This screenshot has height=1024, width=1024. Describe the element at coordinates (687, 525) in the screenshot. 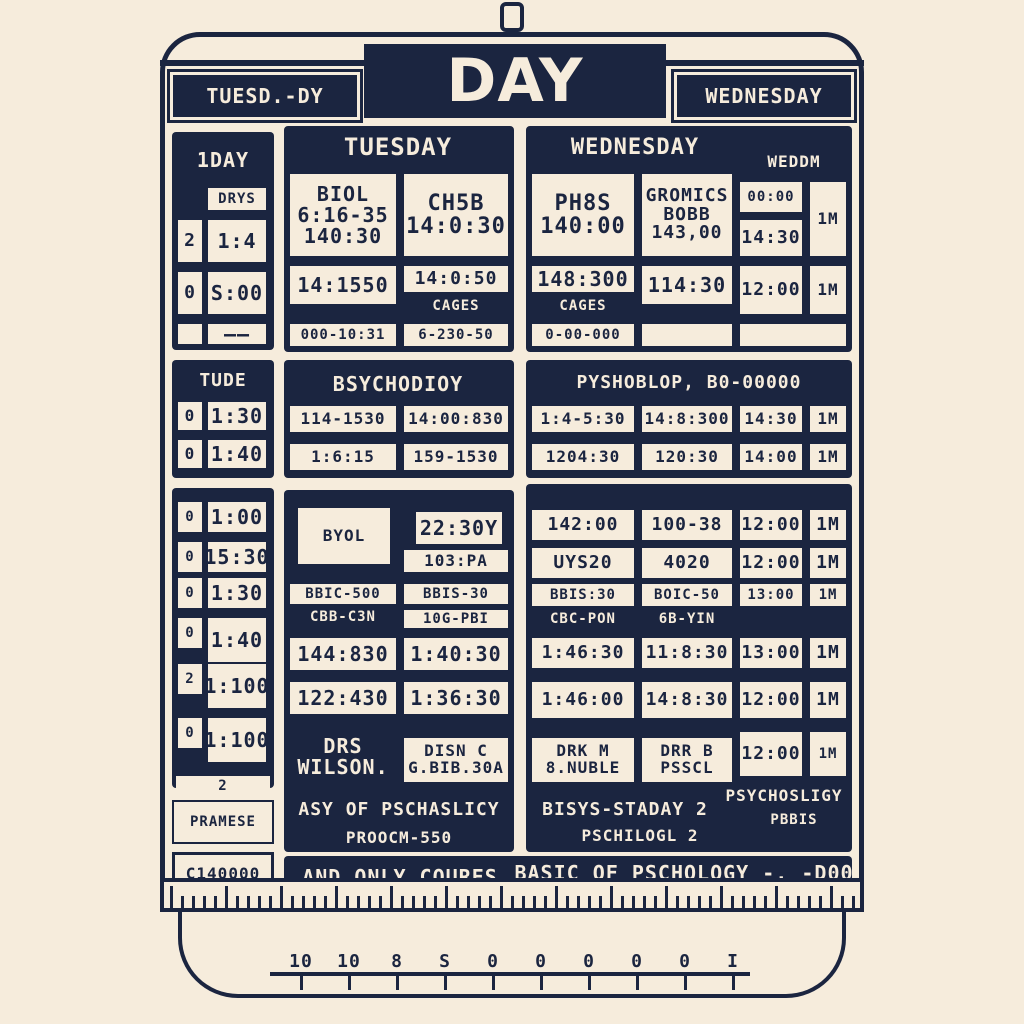

I see `wednesday-time: 100-38` at that location.